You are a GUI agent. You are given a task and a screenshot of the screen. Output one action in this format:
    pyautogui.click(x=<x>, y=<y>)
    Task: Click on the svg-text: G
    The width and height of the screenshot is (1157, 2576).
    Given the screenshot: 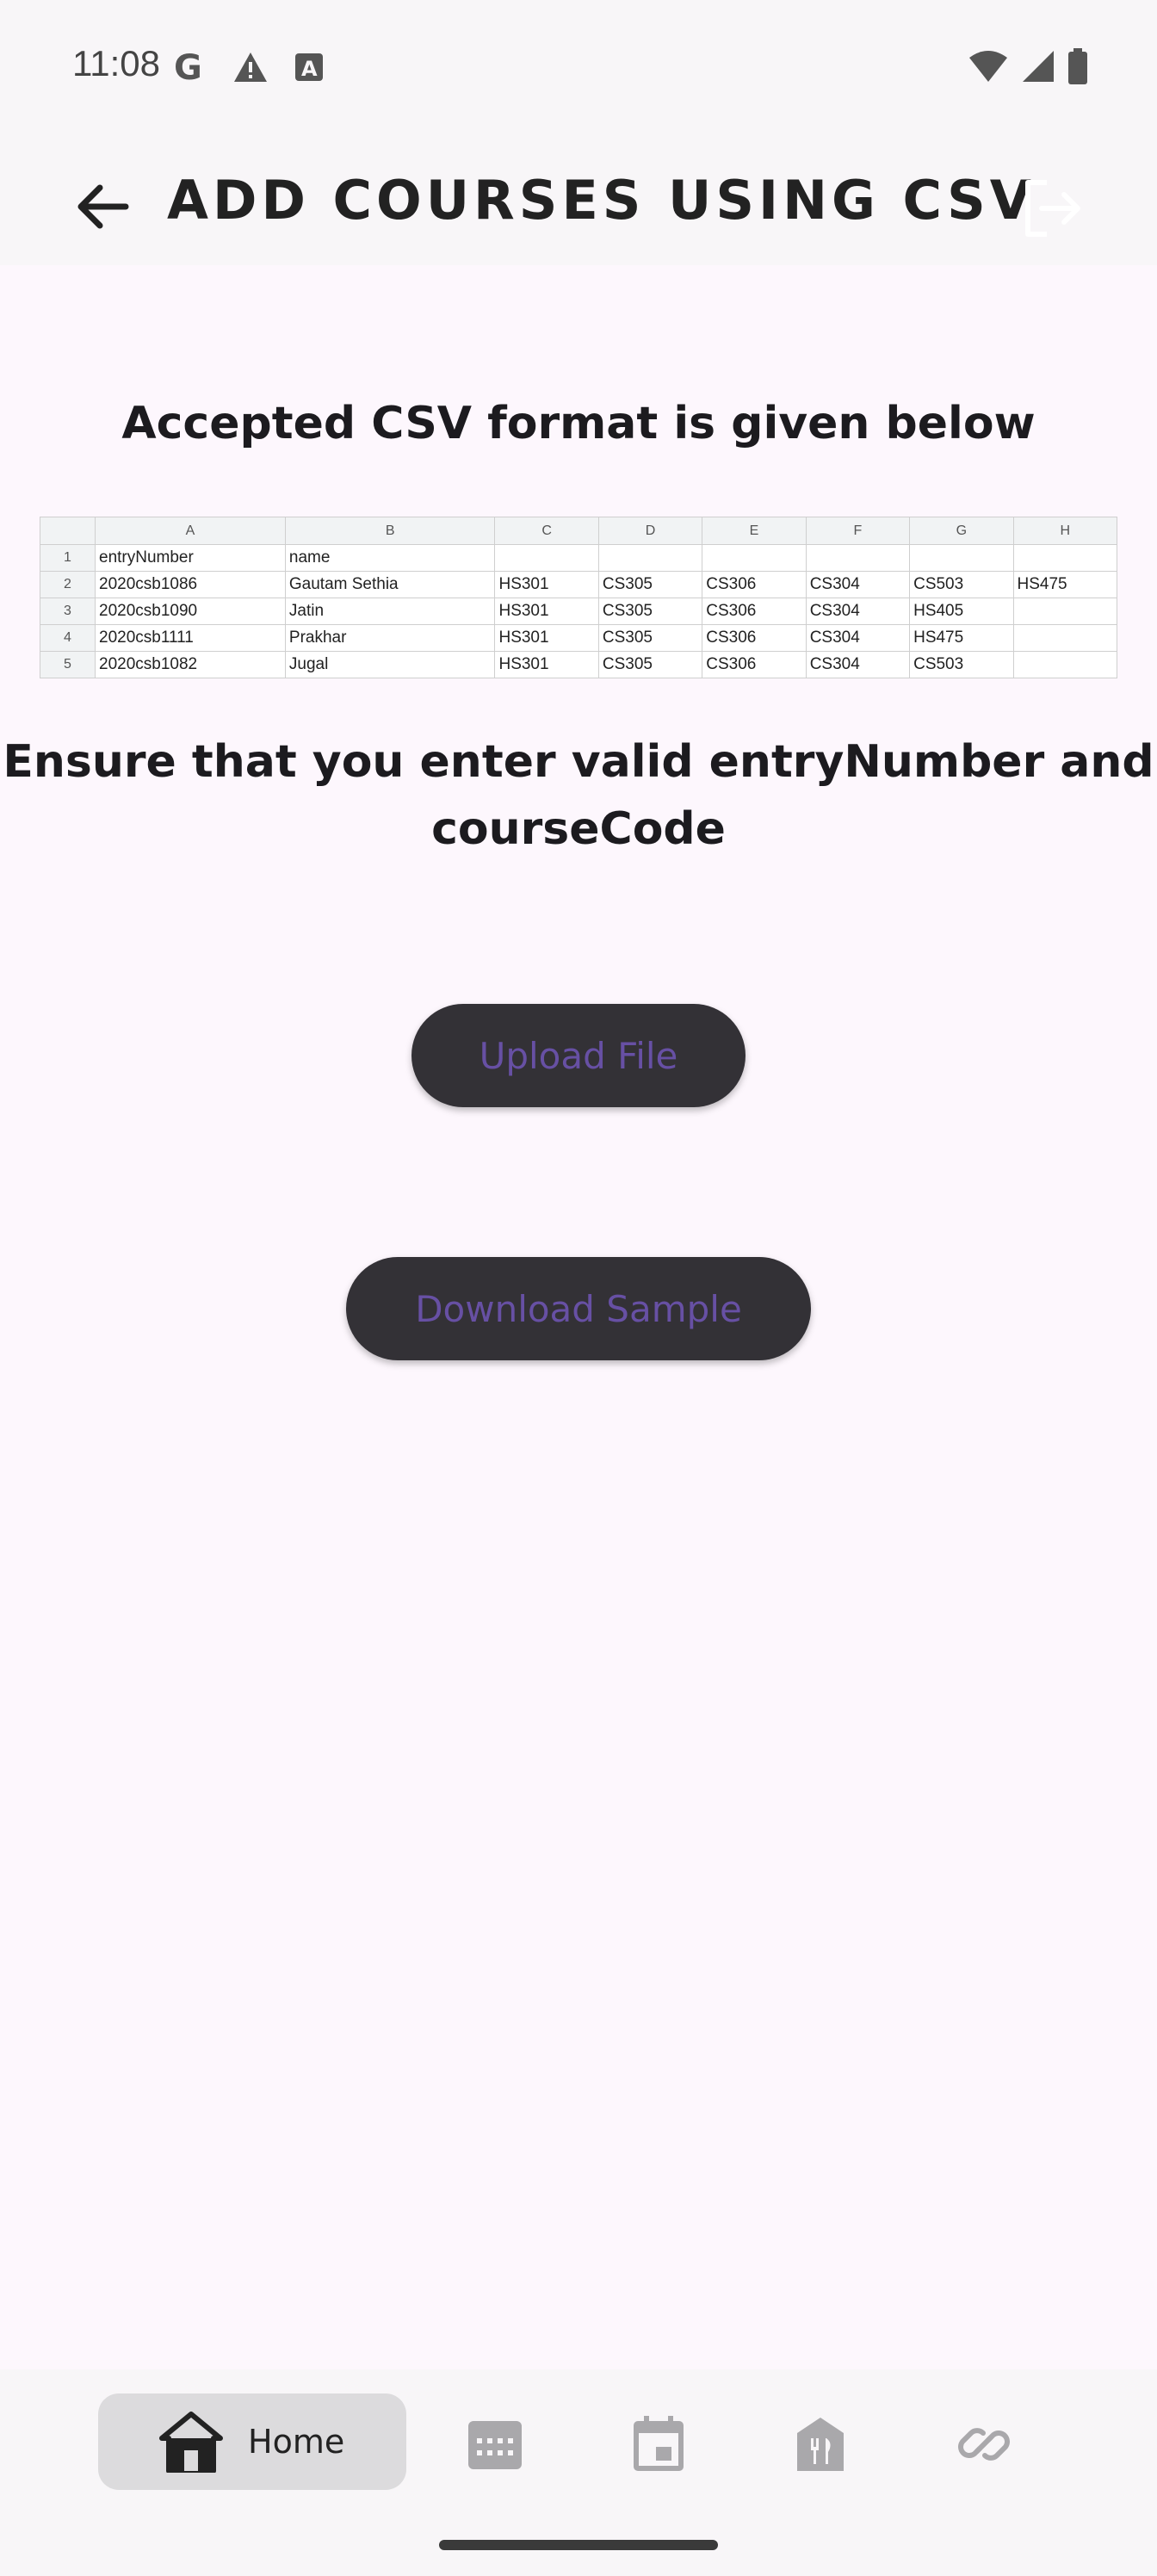 What is the action you would take?
    pyautogui.click(x=188, y=67)
    